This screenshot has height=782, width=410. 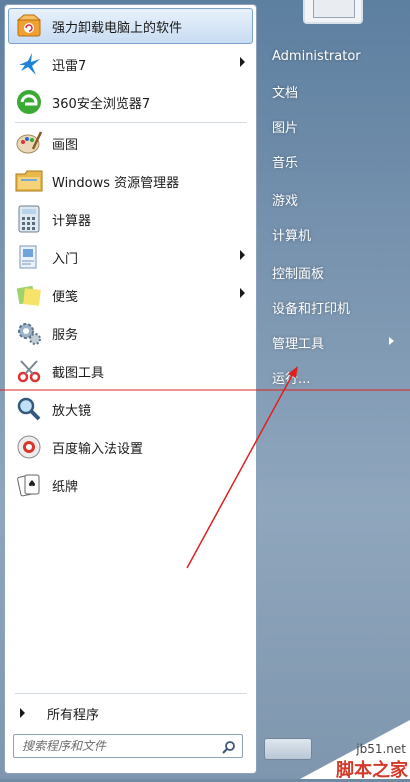 What do you see at coordinates (381, 749) in the screenshot?
I see `watermark-url: jb51.net` at bounding box center [381, 749].